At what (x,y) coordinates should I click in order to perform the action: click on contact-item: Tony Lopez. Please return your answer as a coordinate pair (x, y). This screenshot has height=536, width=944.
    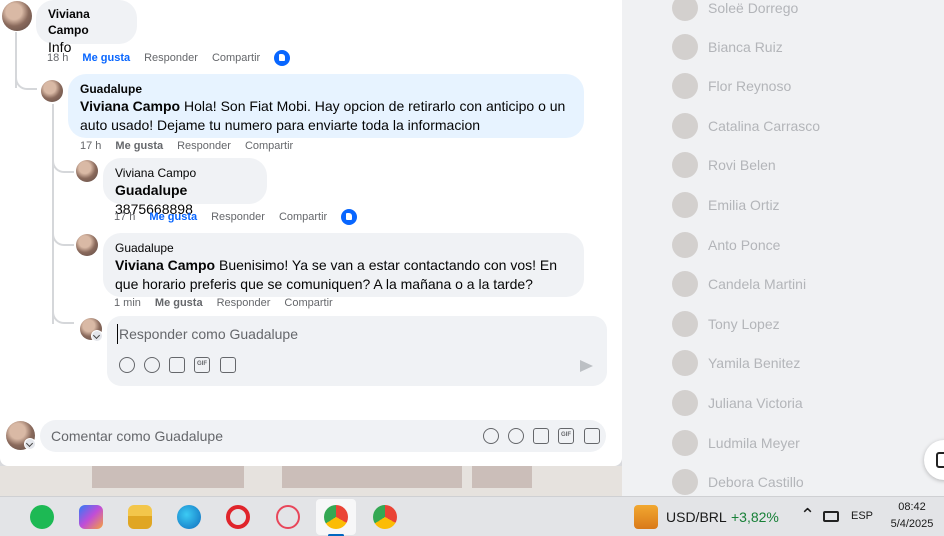
    Looking at the image, I should click on (726, 324).